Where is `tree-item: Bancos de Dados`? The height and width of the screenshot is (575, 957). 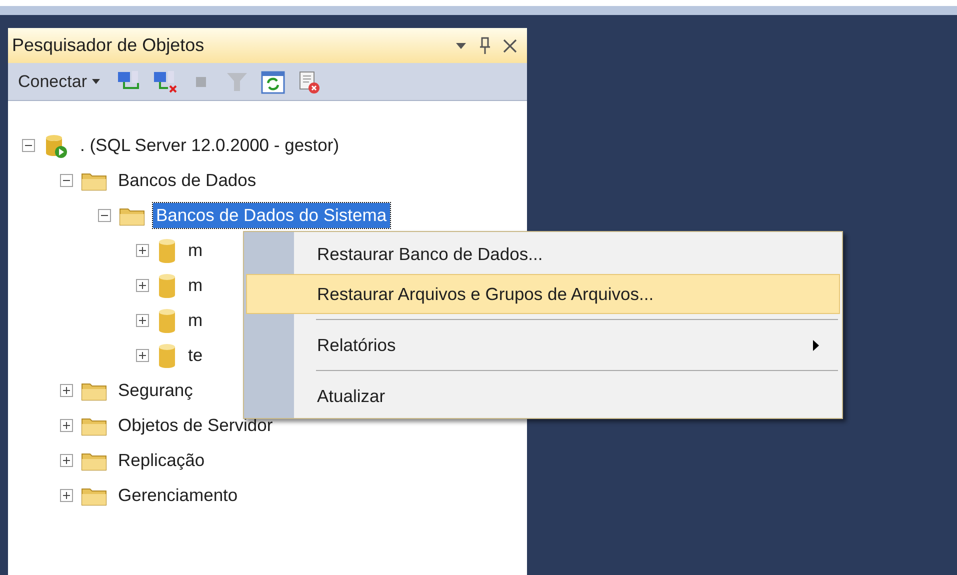
tree-item: Bancos de Dados is located at coordinates (187, 180).